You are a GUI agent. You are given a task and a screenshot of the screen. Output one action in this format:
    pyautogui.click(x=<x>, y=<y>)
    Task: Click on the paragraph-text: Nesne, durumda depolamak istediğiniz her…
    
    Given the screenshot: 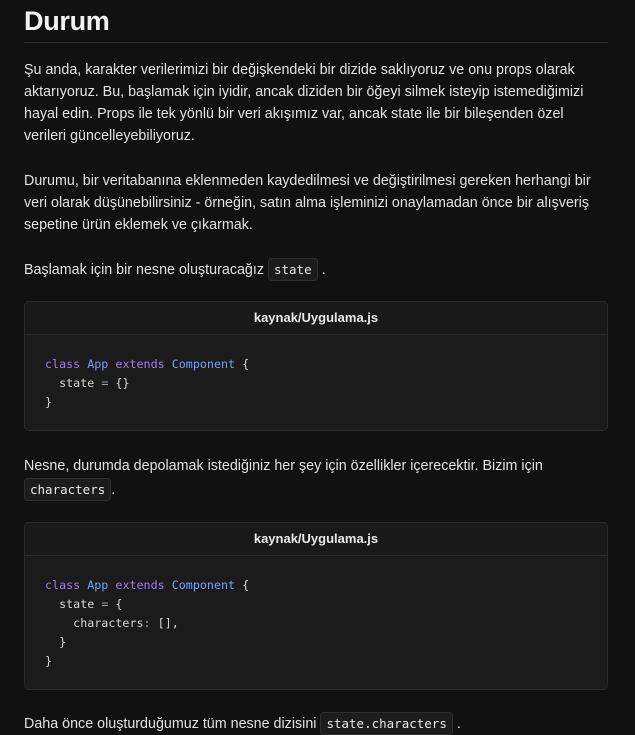 What is the action you would take?
    pyautogui.click(x=283, y=466)
    